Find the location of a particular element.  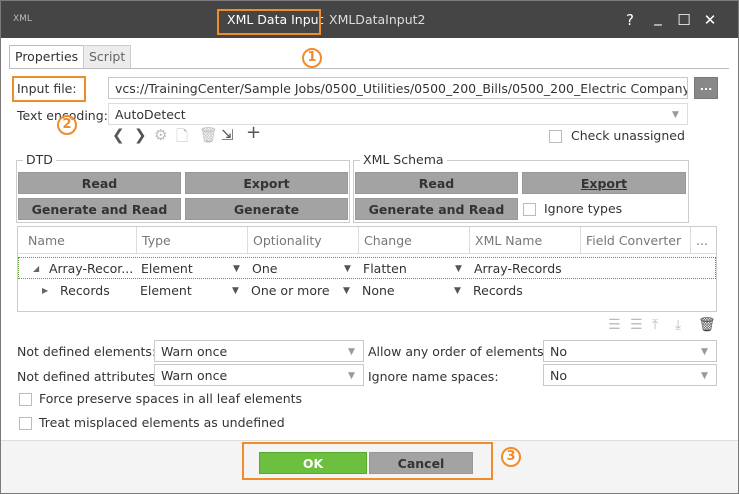

expander-icon: ◢ is located at coordinates (36, 268).